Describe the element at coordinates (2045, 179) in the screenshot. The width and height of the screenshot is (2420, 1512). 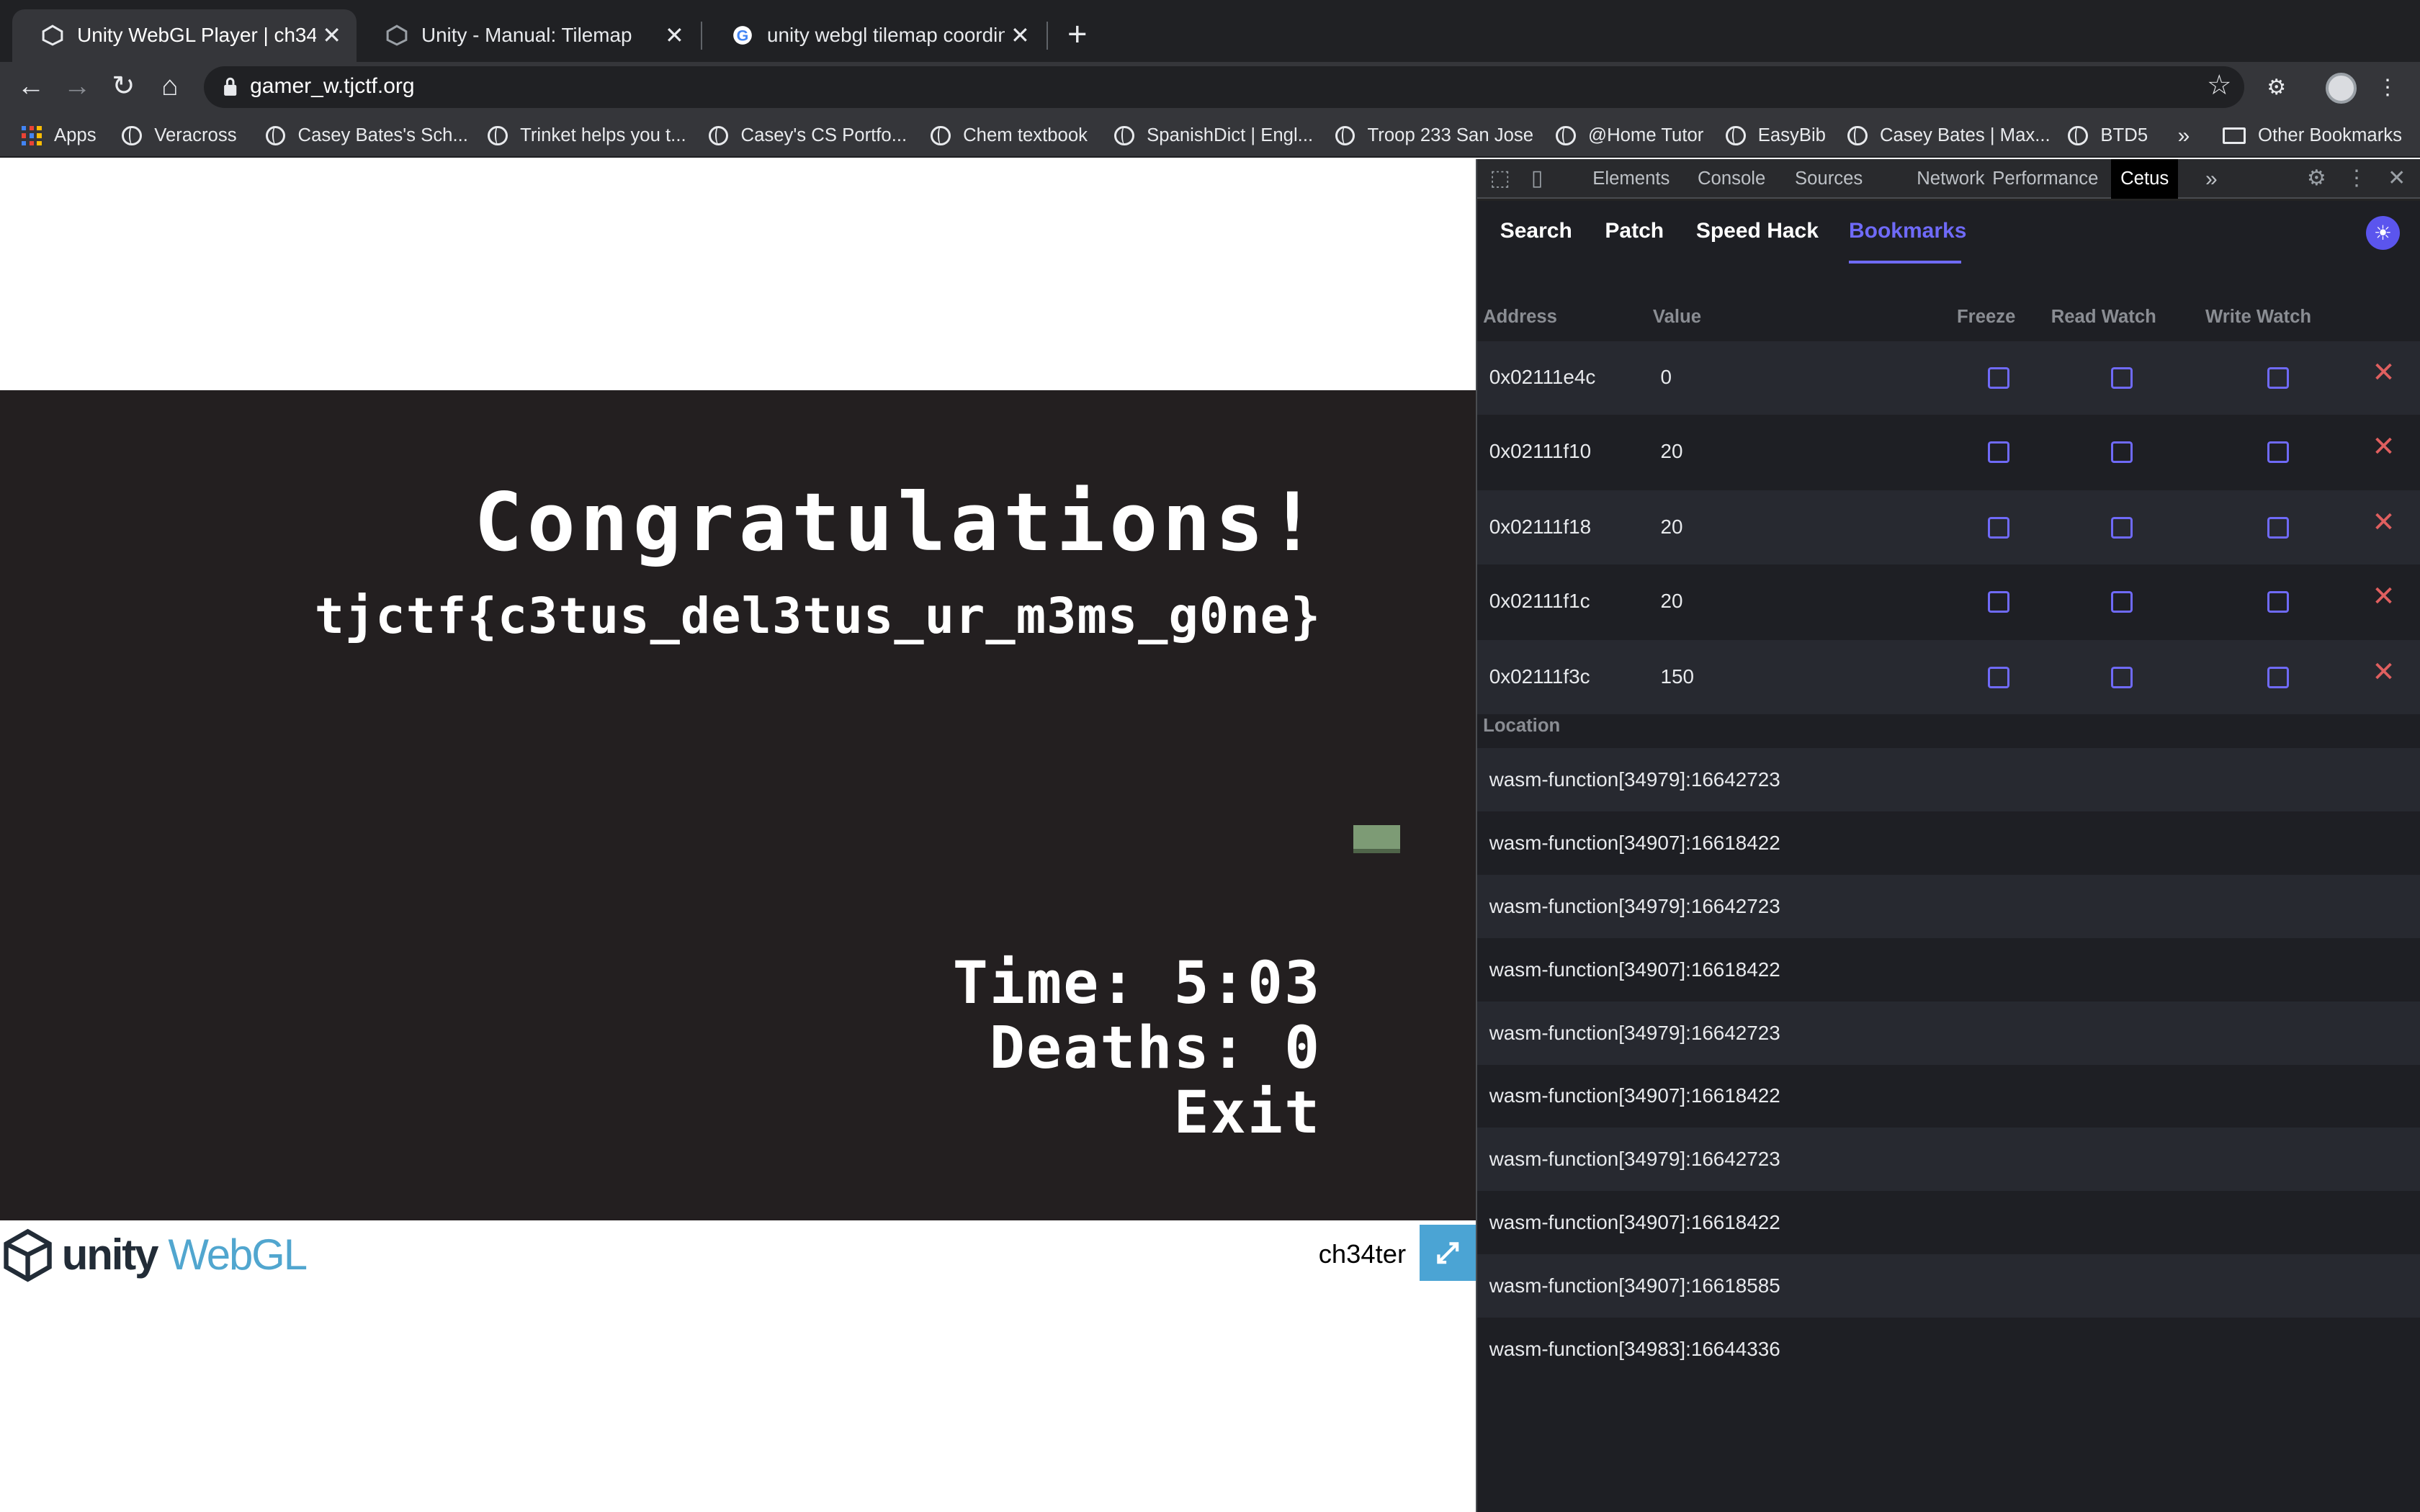
I see `devtools-tab-performance: Performance` at that location.